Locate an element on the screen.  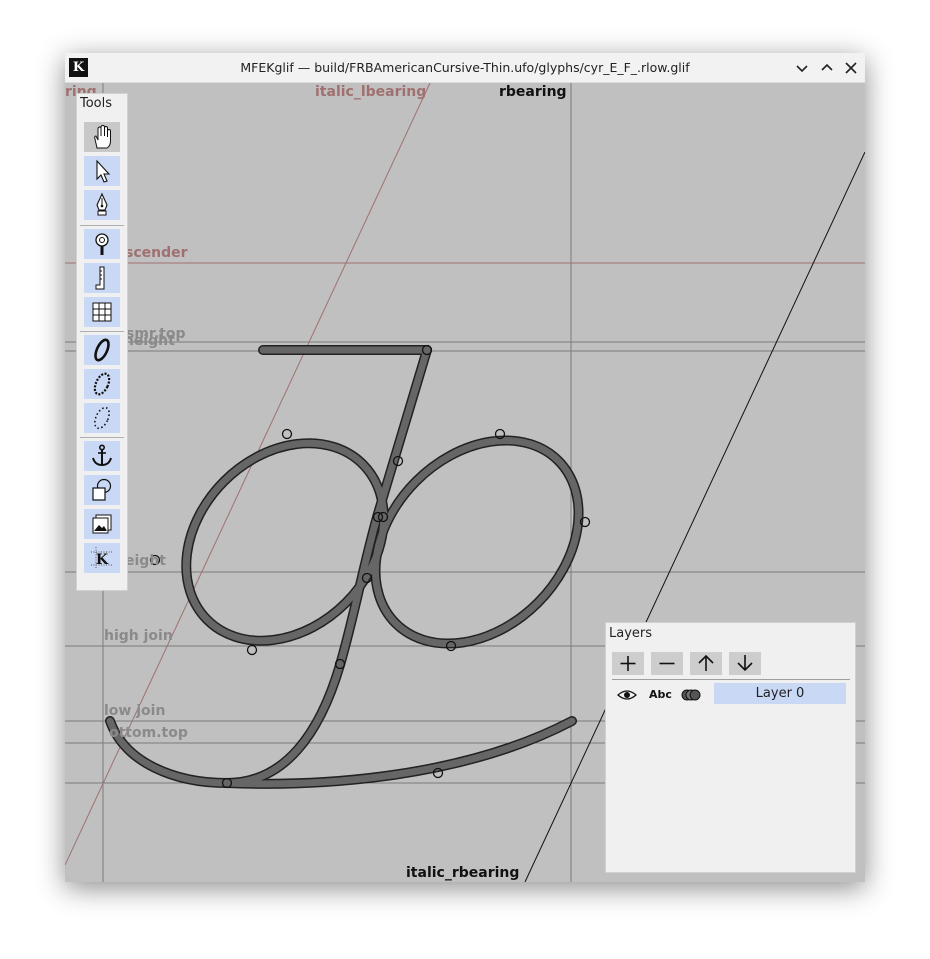
dash-along-path-tool-button is located at coordinates (102, 418).